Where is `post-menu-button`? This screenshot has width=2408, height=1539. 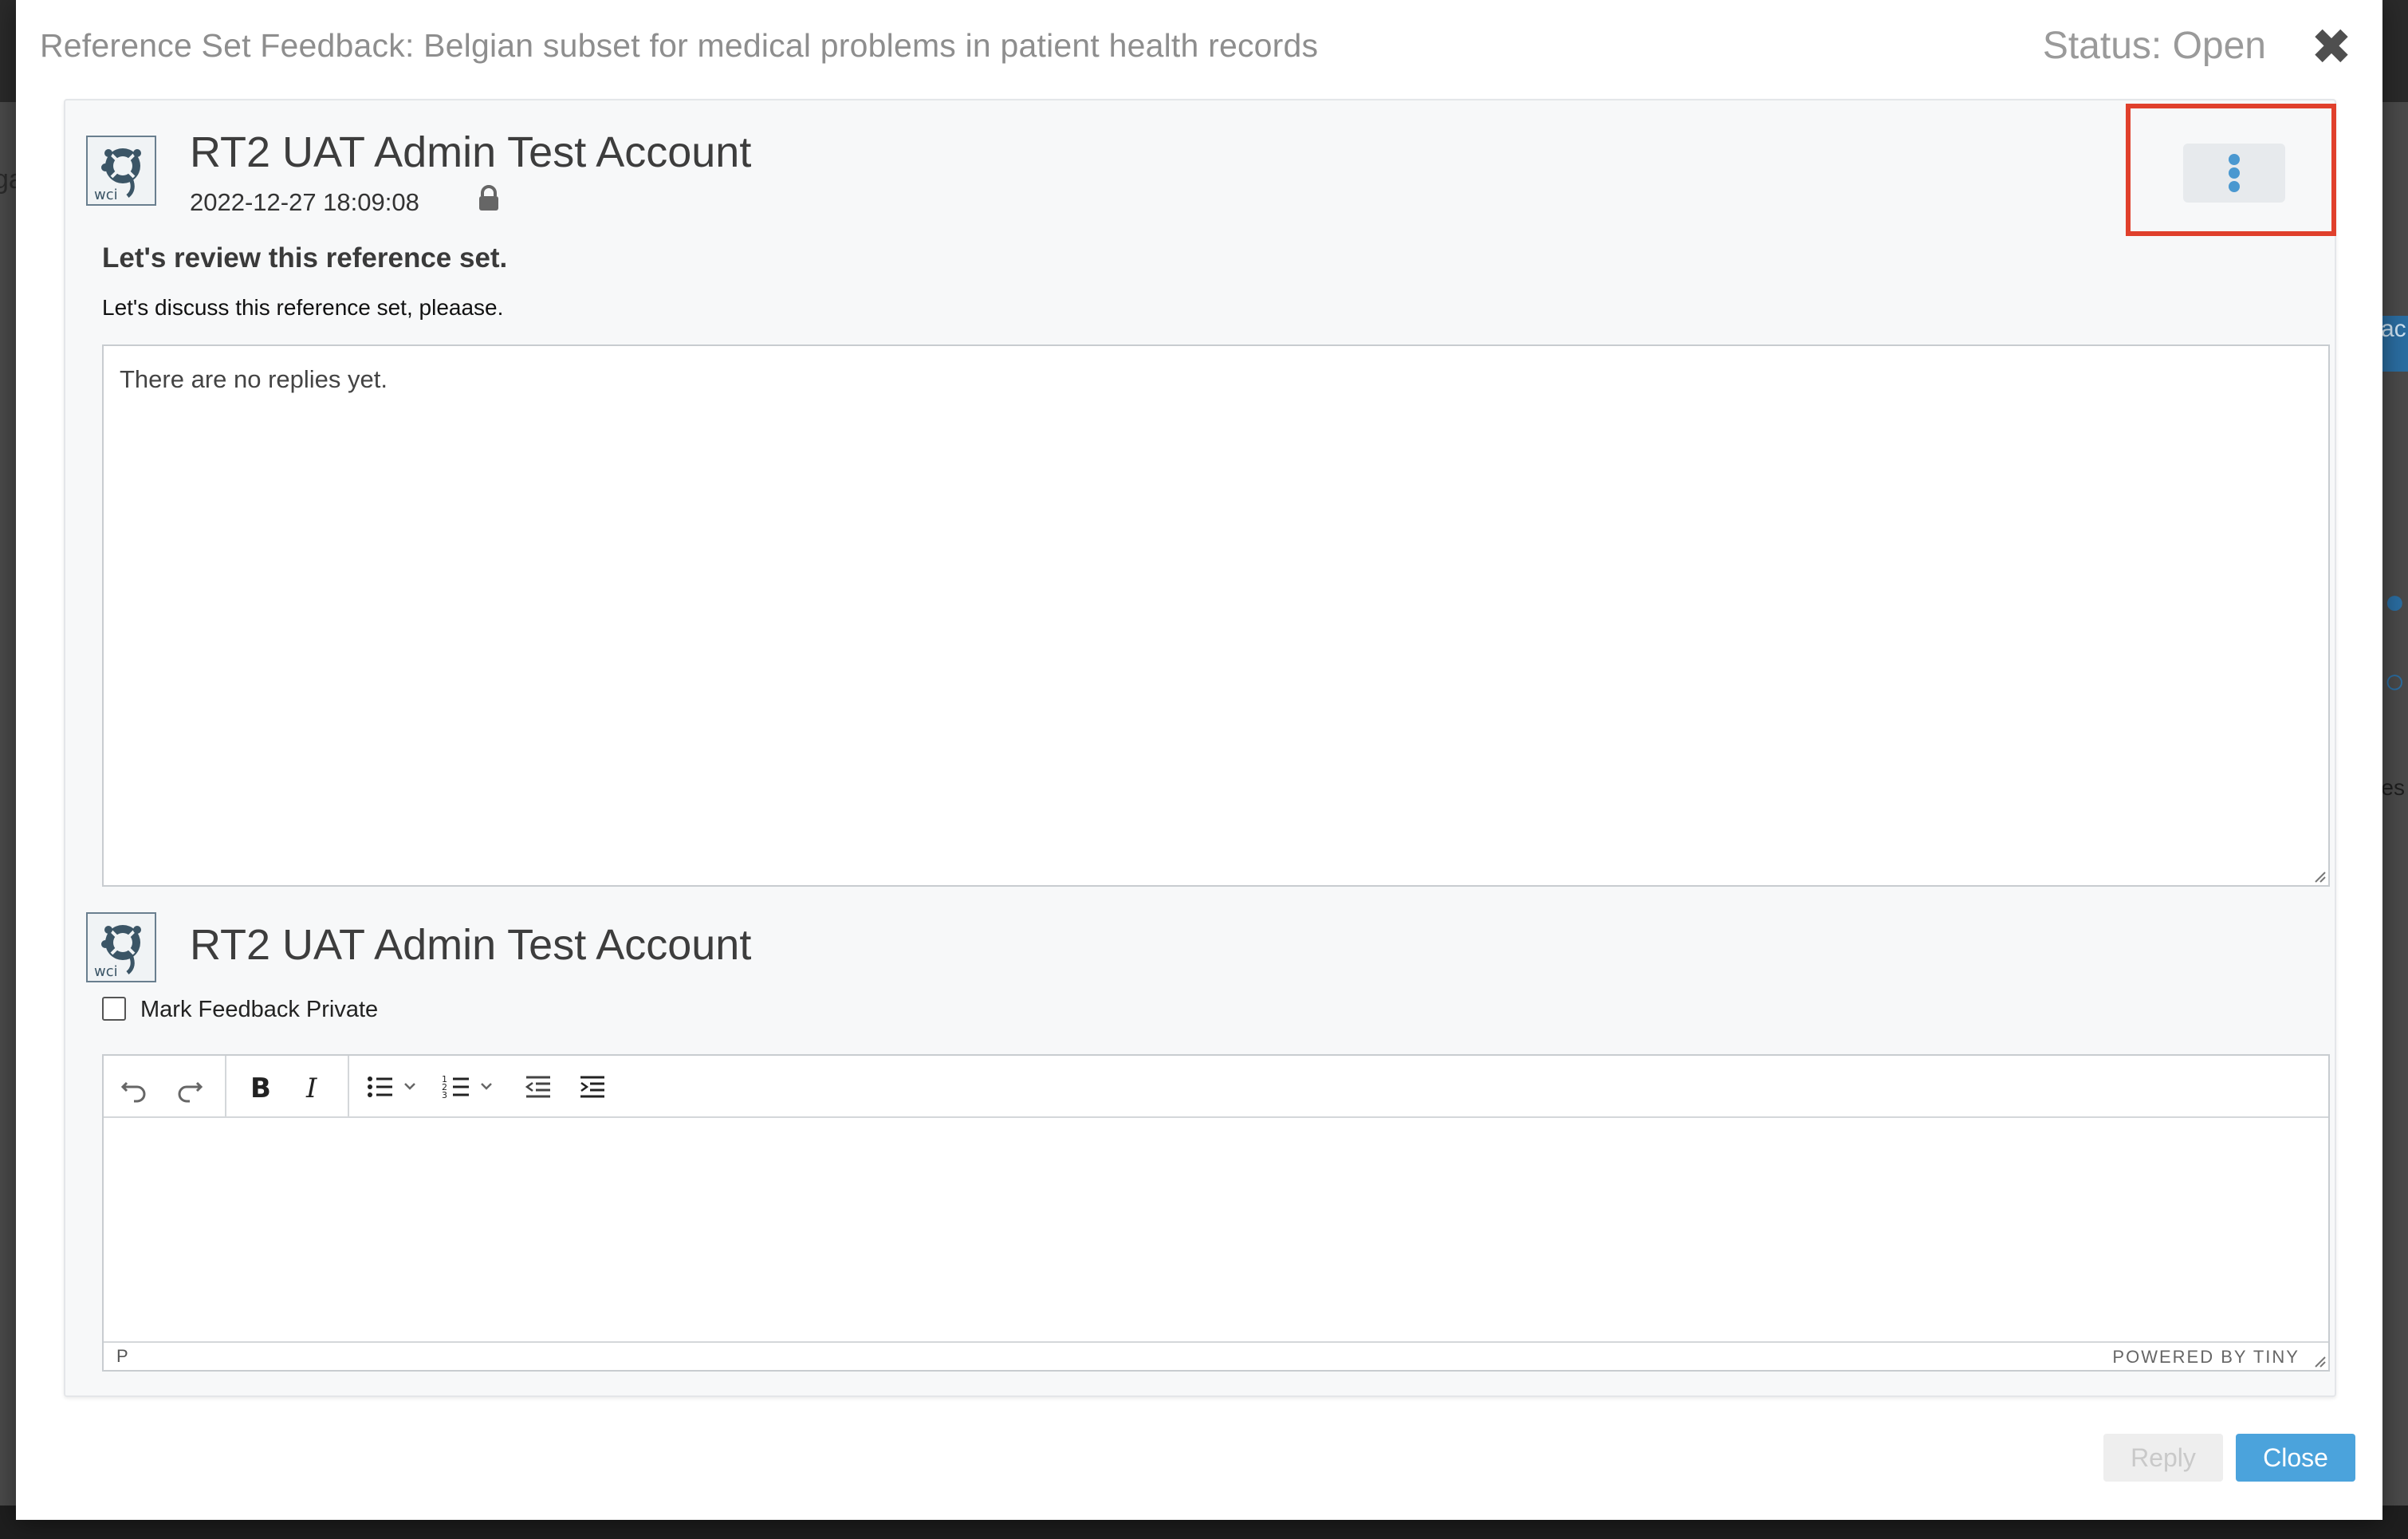 post-menu-button is located at coordinates (2234, 173).